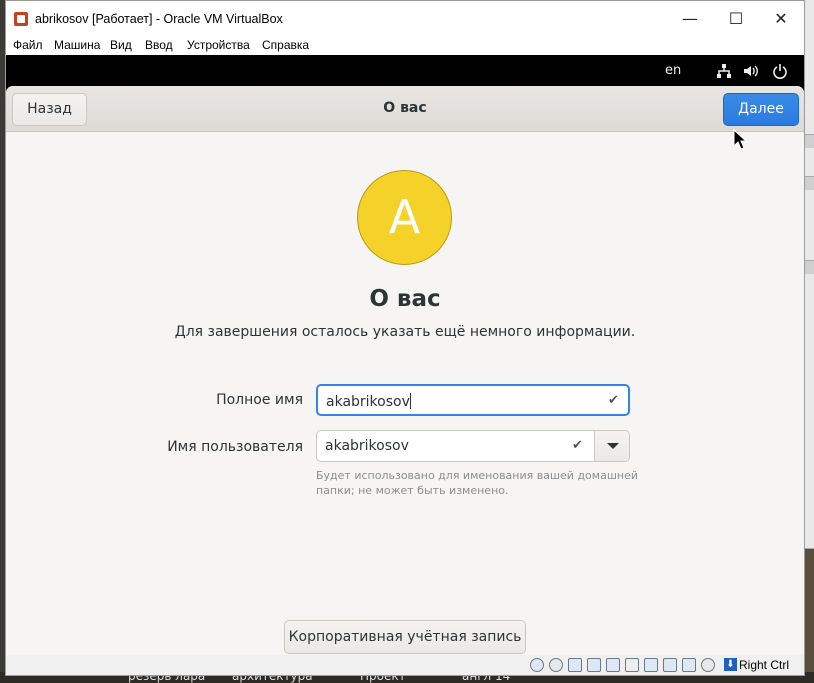  I want to click on menu-file: Файл, so click(28, 45).